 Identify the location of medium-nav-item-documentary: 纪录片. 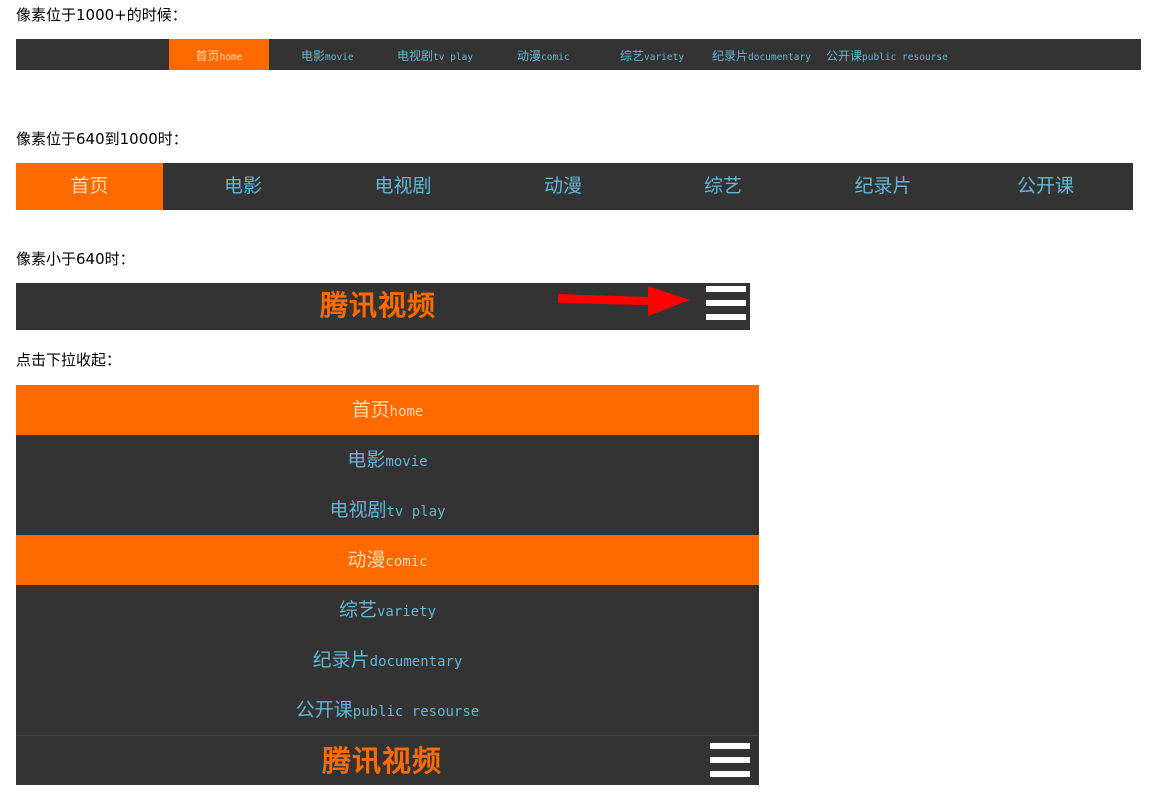
(883, 186).